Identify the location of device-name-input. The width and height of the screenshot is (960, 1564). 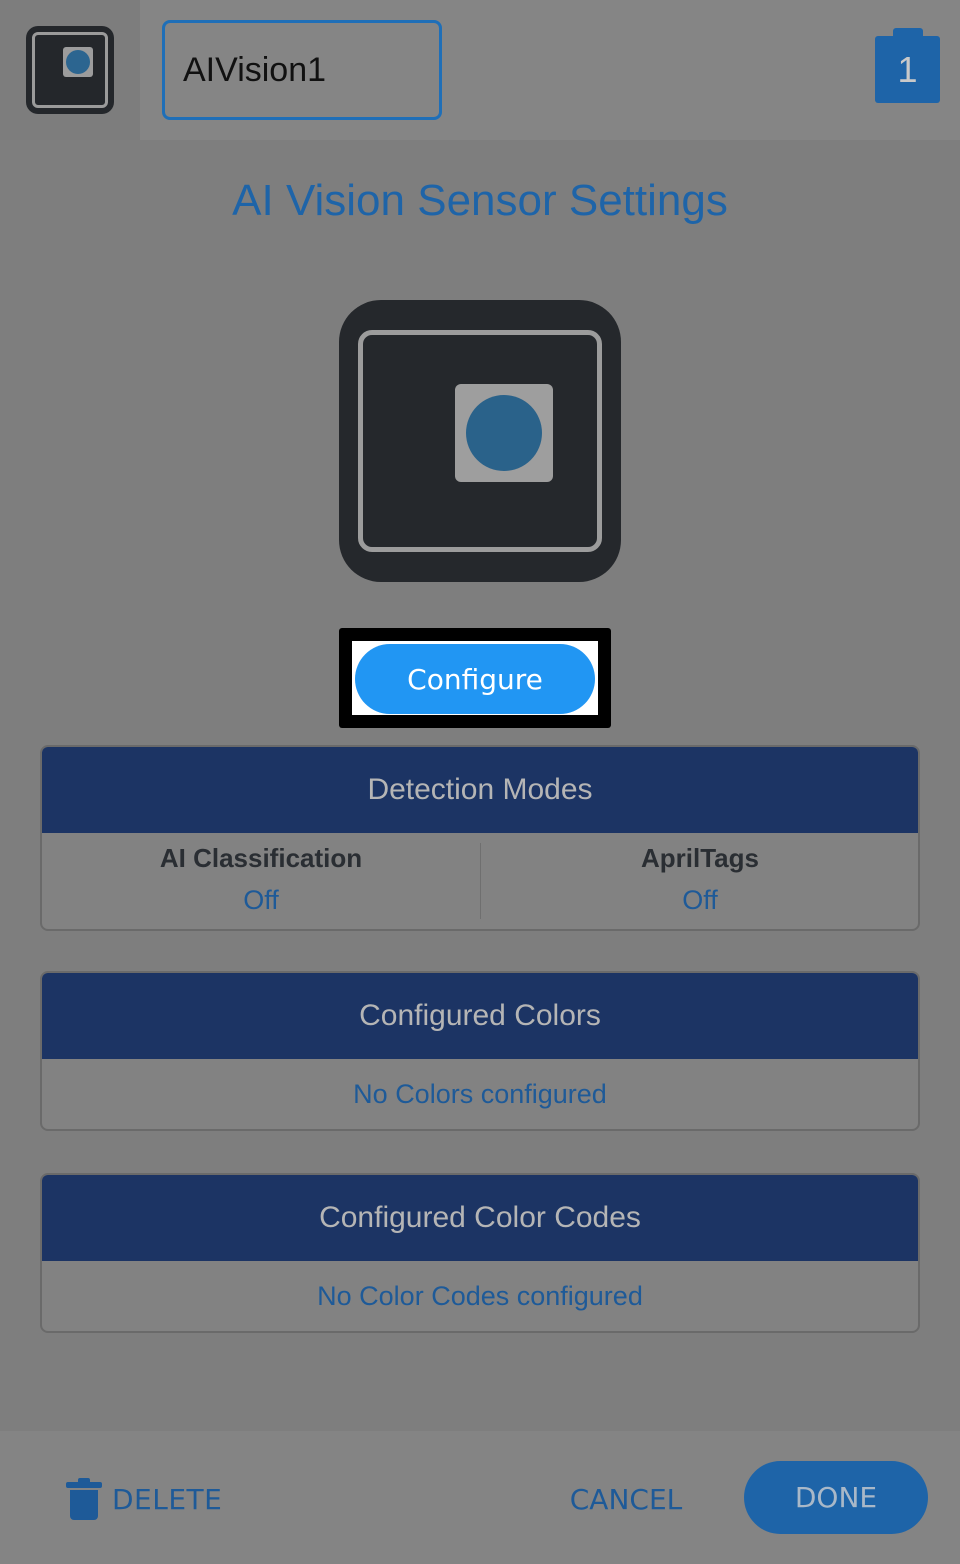
(302, 70).